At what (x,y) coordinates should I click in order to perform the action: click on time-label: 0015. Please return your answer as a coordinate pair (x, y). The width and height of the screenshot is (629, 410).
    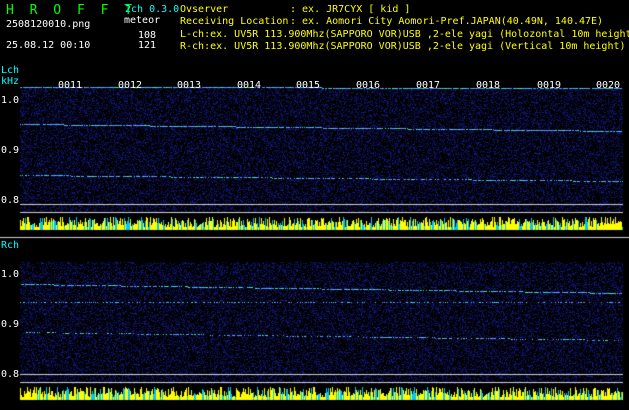
    Looking at the image, I should click on (308, 85).